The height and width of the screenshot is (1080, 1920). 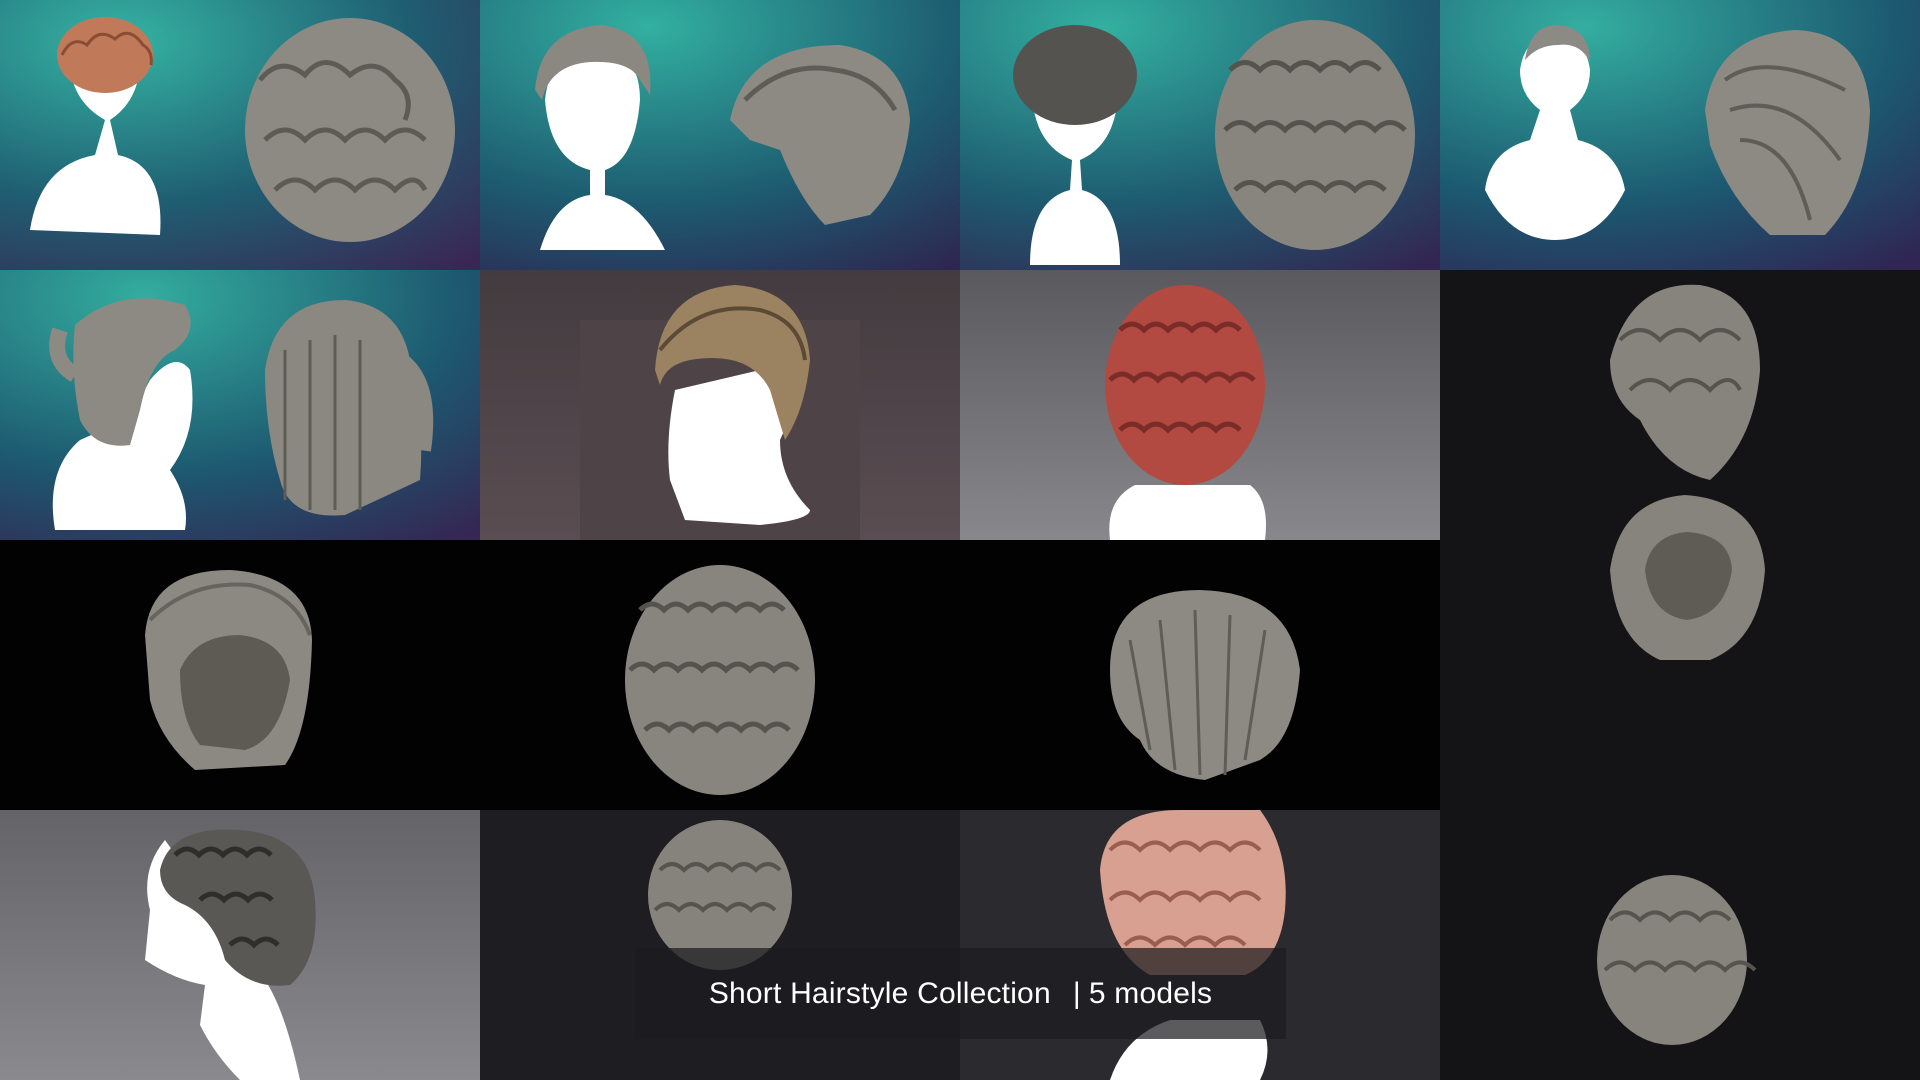 What do you see at coordinates (1200, 945) in the screenshot?
I see `tile-pink-wavy` at bounding box center [1200, 945].